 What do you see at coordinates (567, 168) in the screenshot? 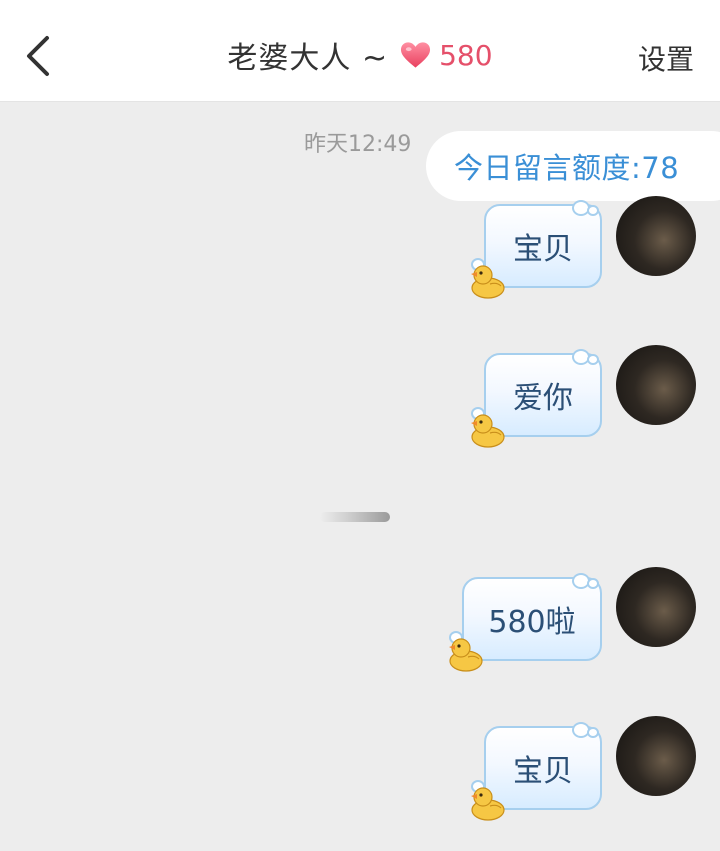
I see `quota-text: 今日留言额度:78` at bounding box center [567, 168].